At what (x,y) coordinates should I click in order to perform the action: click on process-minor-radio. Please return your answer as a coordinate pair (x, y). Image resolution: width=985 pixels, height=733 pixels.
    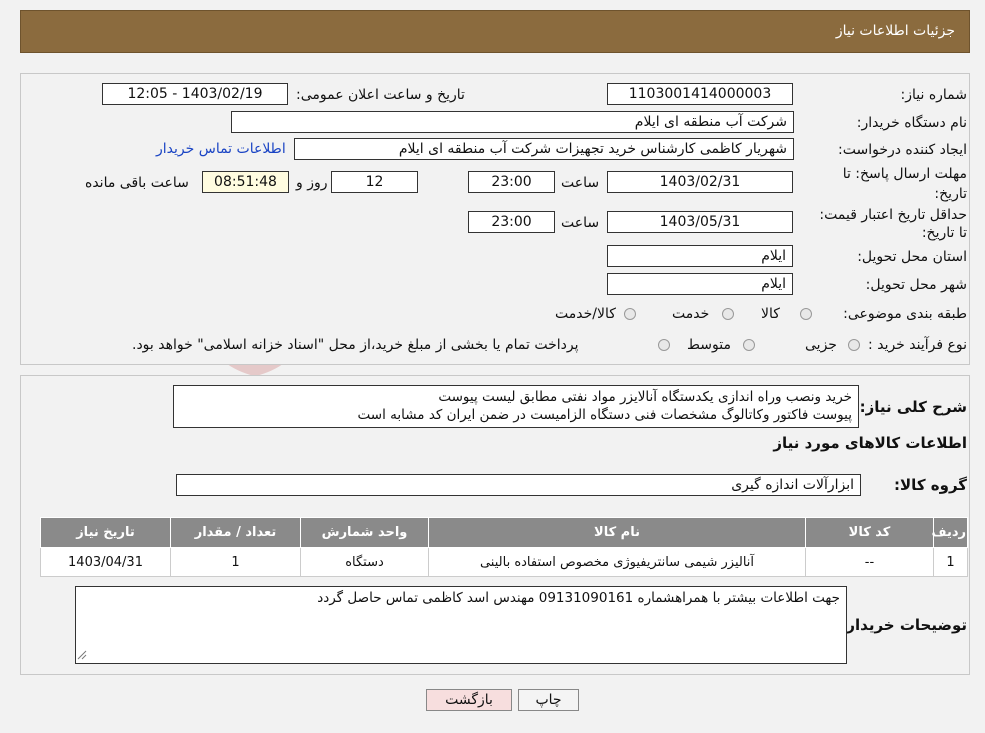
    Looking at the image, I should click on (854, 345).